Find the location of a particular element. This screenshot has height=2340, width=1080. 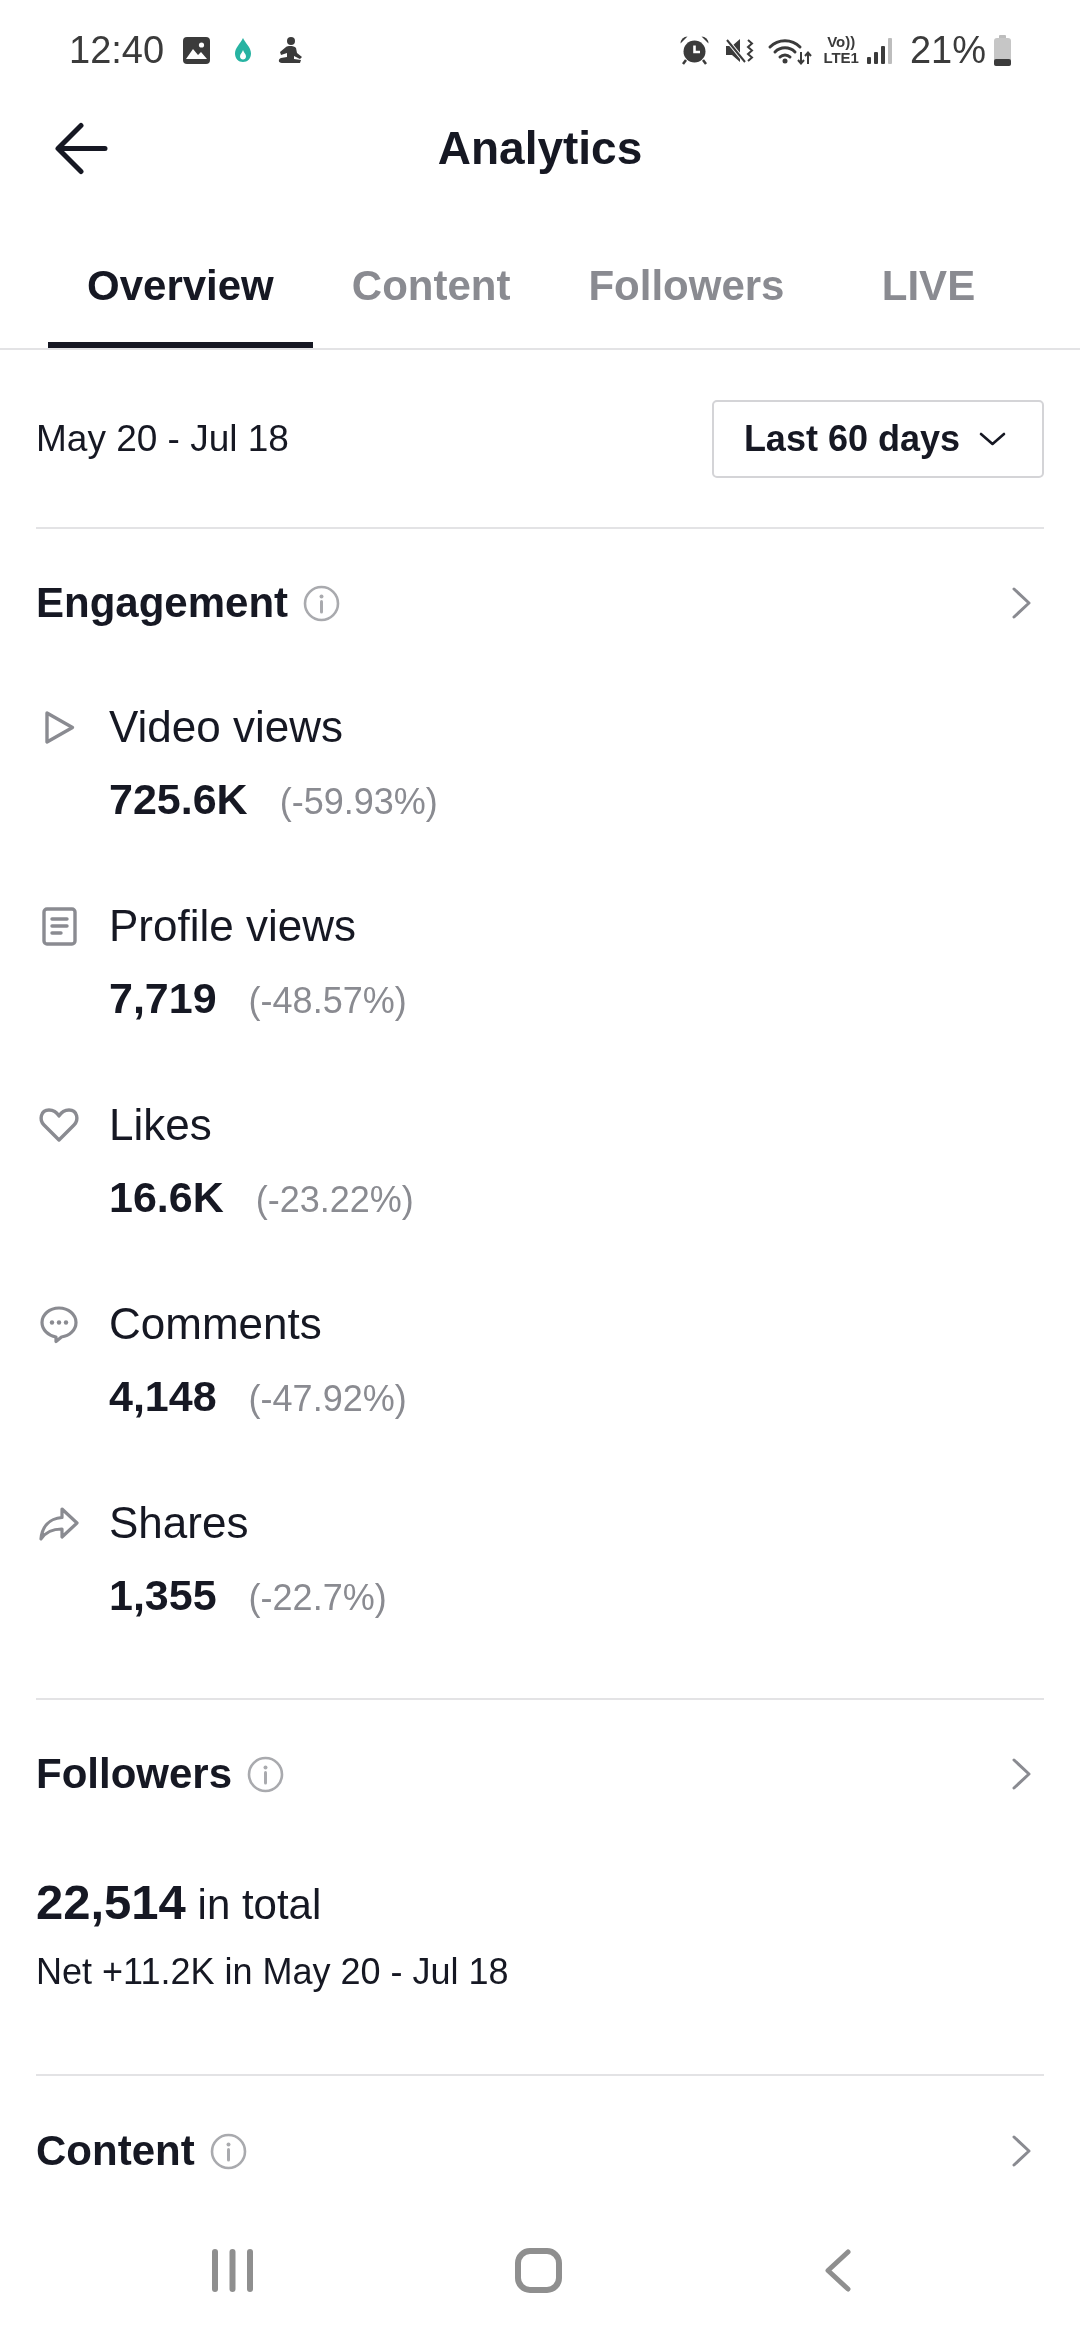

share-arrow-icon is located at coordinates (59, 1523).